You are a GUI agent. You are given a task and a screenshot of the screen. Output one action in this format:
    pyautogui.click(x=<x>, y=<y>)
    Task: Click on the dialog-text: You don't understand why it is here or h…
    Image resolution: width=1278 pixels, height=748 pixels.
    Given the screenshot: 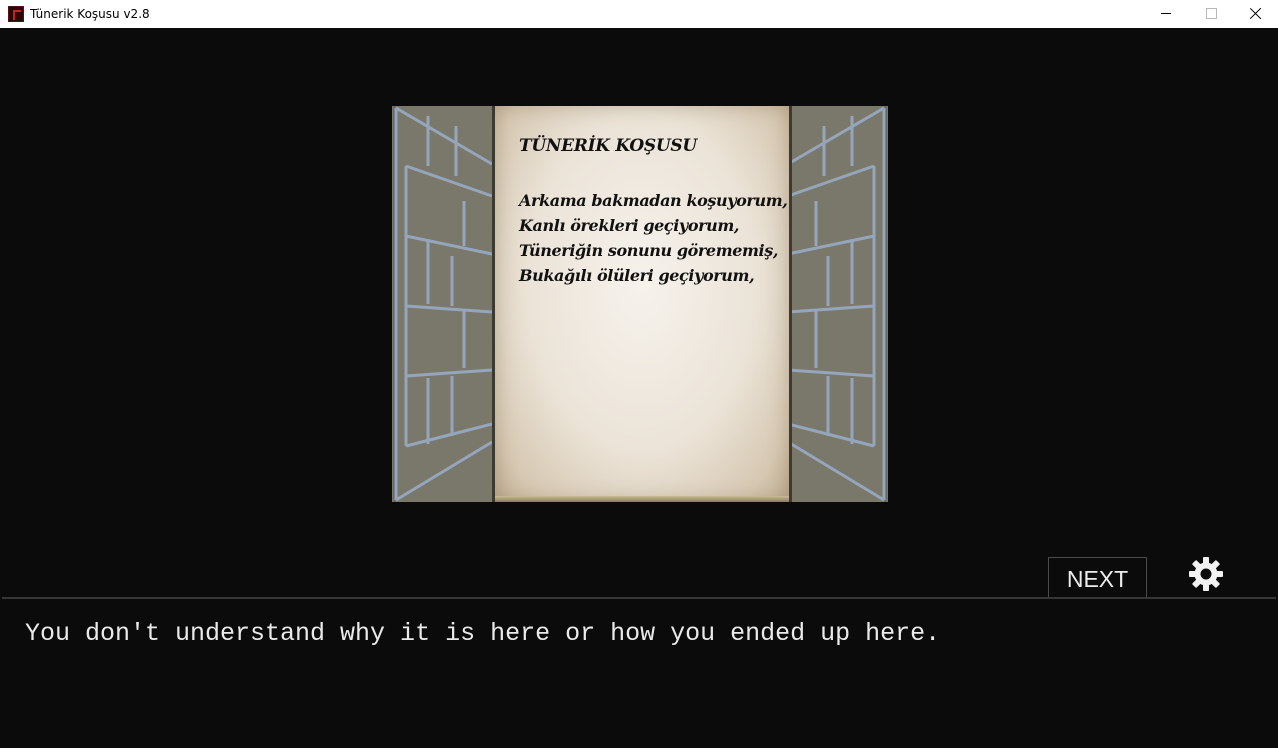 What is the action you would take?
    pyautogui.click(x=483, y=633)
    